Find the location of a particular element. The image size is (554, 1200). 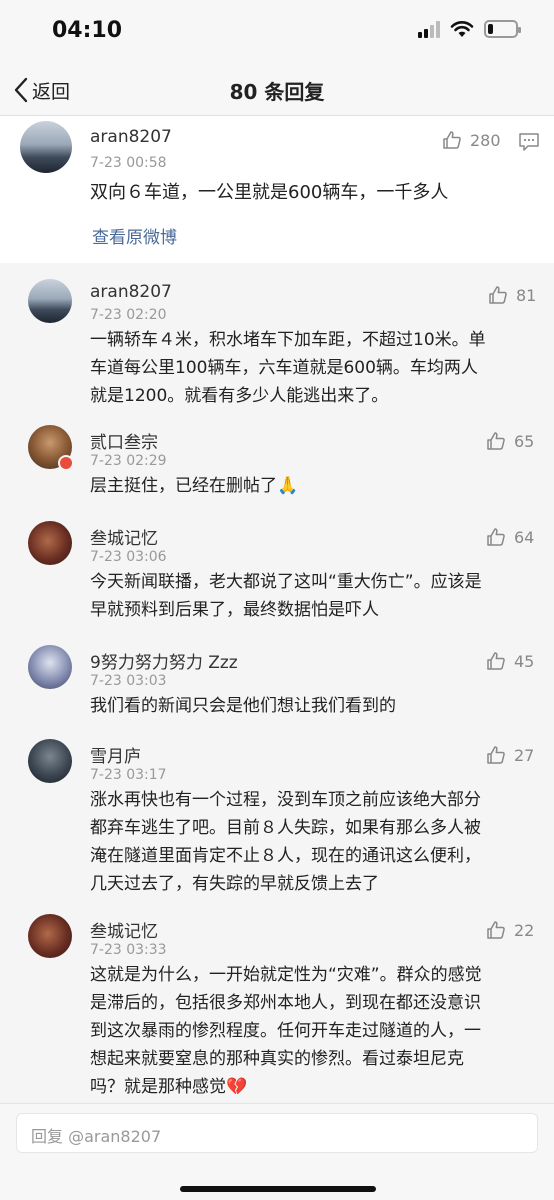

reply-content-line: 早就预料到后果了，最终数据怕是吓人 is located at coordinates (234, 610).